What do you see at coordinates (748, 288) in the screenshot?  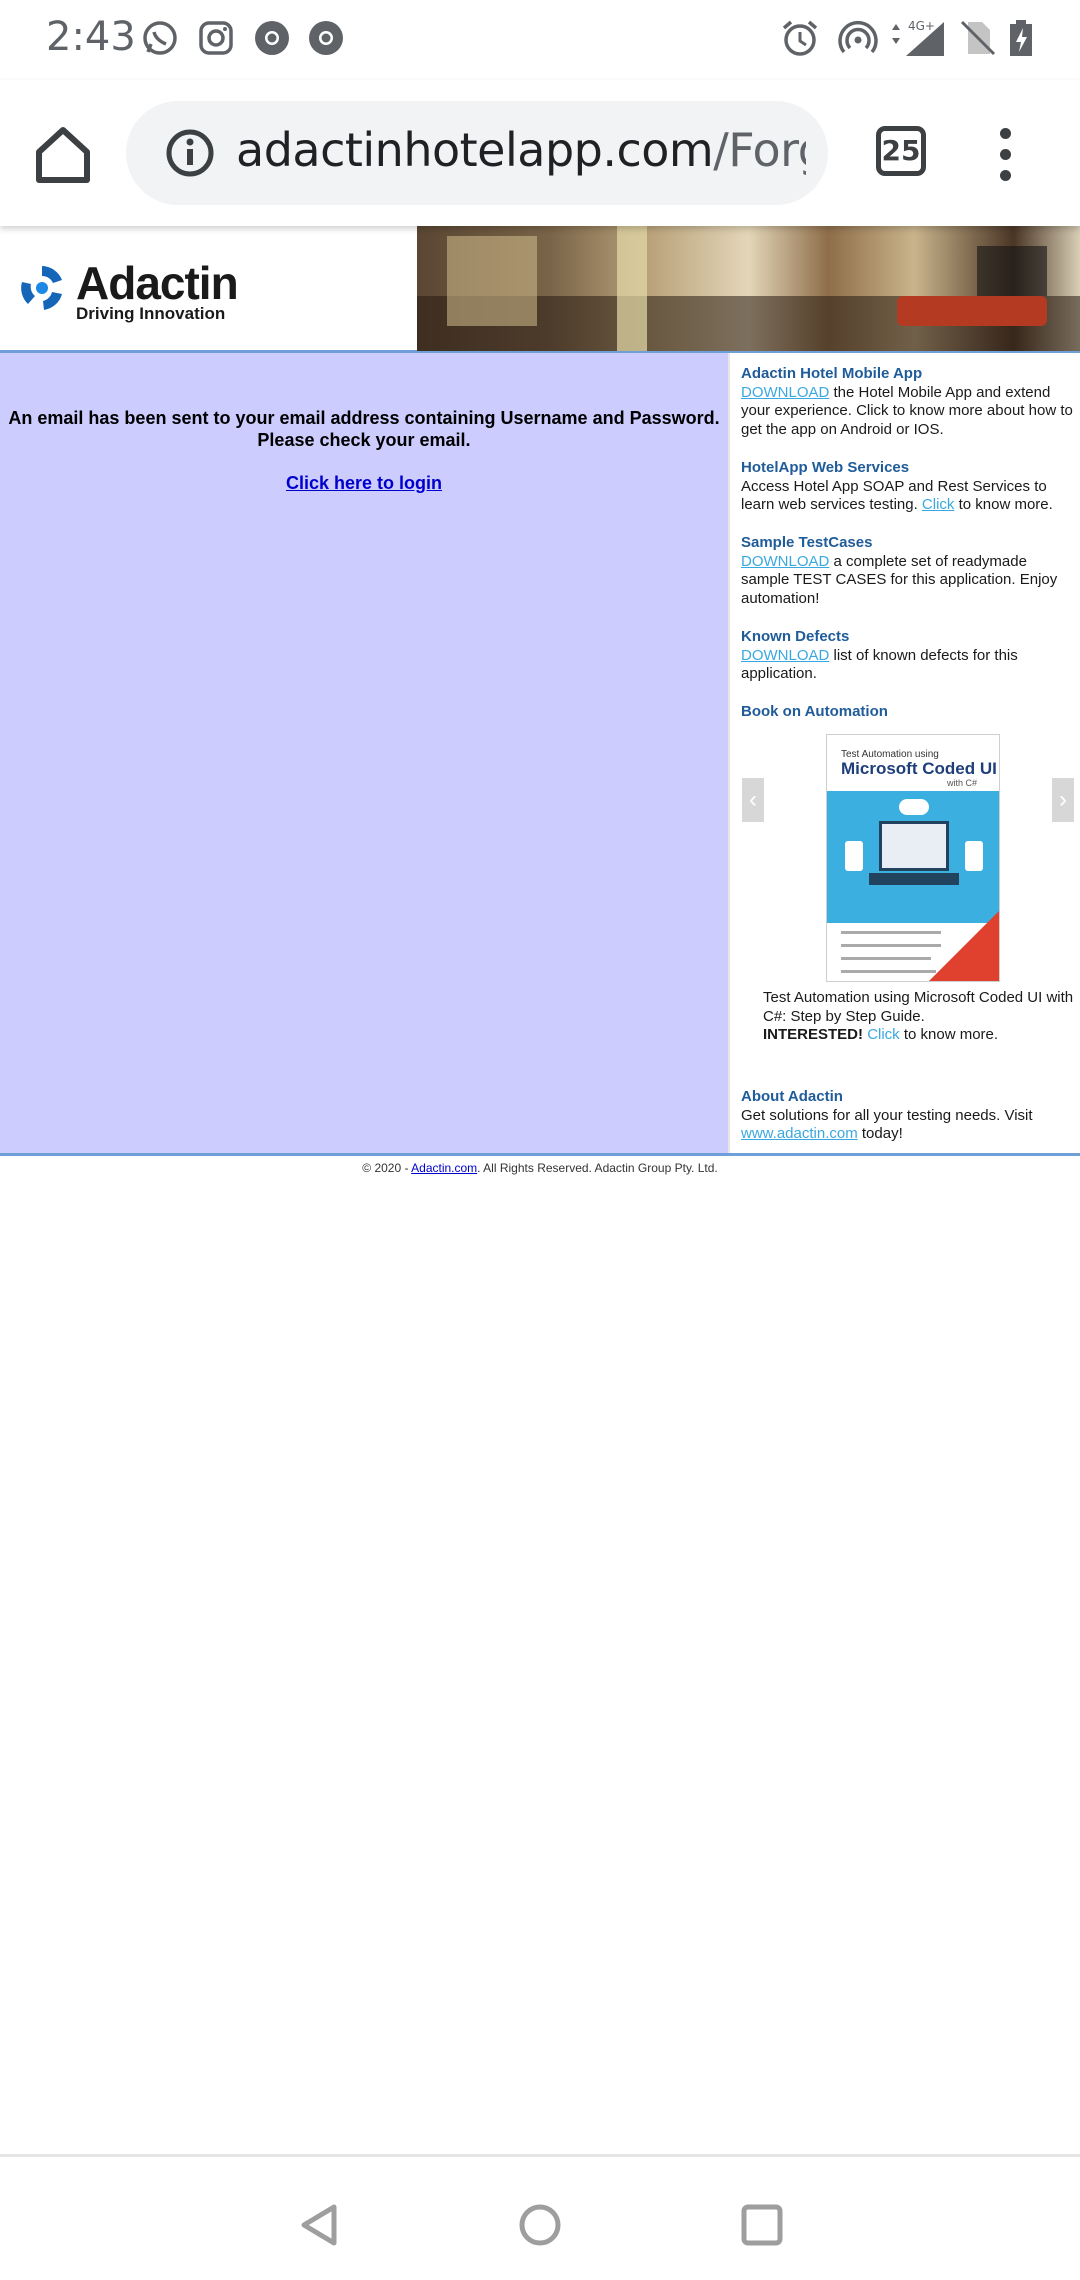 I see `hotel-lobby-banner` at bounding box center [748, 288].